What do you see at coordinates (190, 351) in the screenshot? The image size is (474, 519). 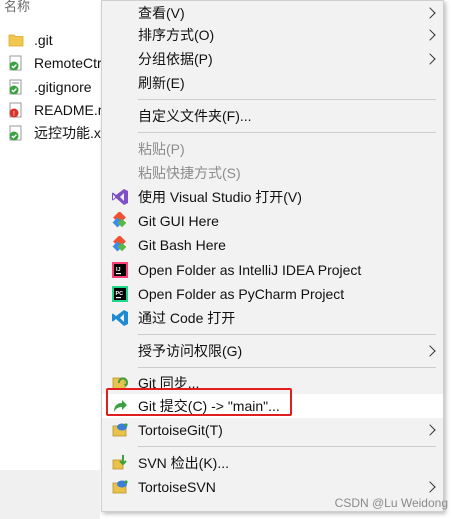 I see `menu-item-label: 授予访问权限(G)` at bounding box center [190, 351].